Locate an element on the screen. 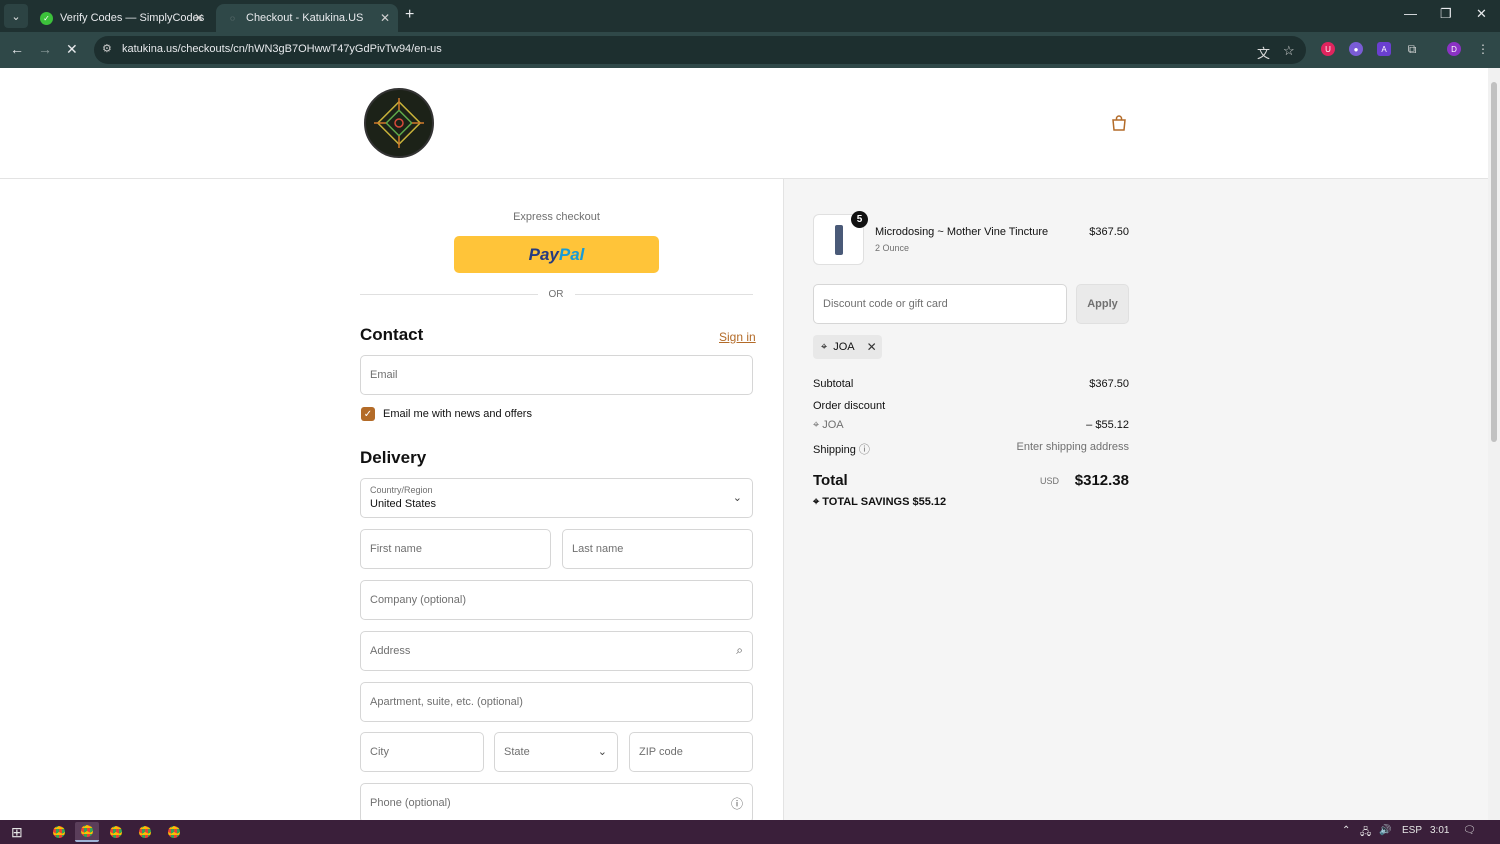 The image size is (1500, 844). sign-in-link: Sign in is located at coordinates (737, 337).